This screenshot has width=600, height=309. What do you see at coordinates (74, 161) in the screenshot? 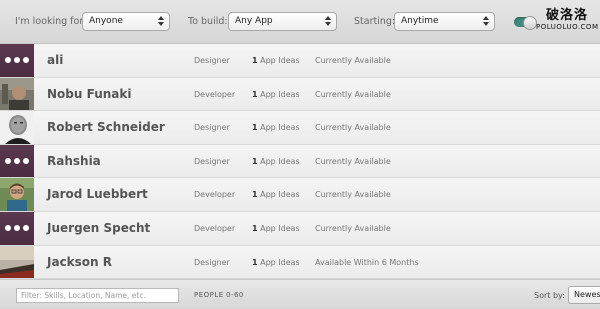
I see `person-name: Rahshia` at bounding box center [74, 161].